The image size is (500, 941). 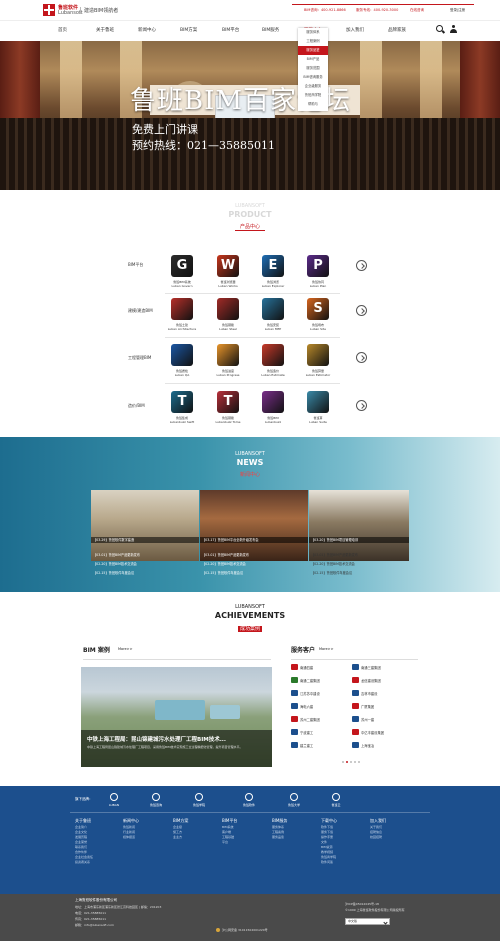 What do you see at coordinates (439, 28) in the screenshot?
I see `search-icon` at bounding box center [439, 28].